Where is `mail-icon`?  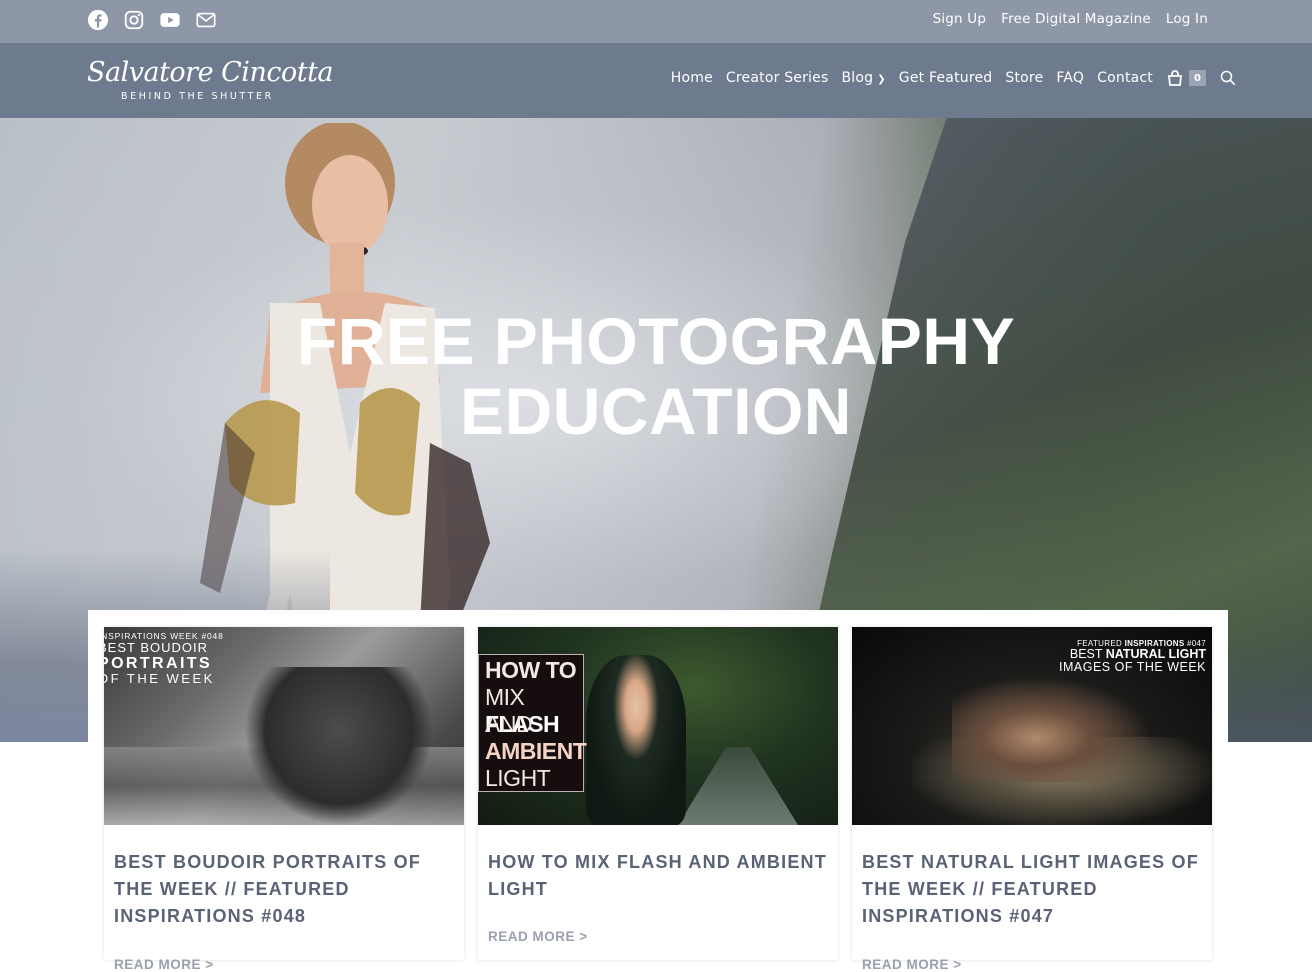
mail-icon is located at coordinates (206, 20).